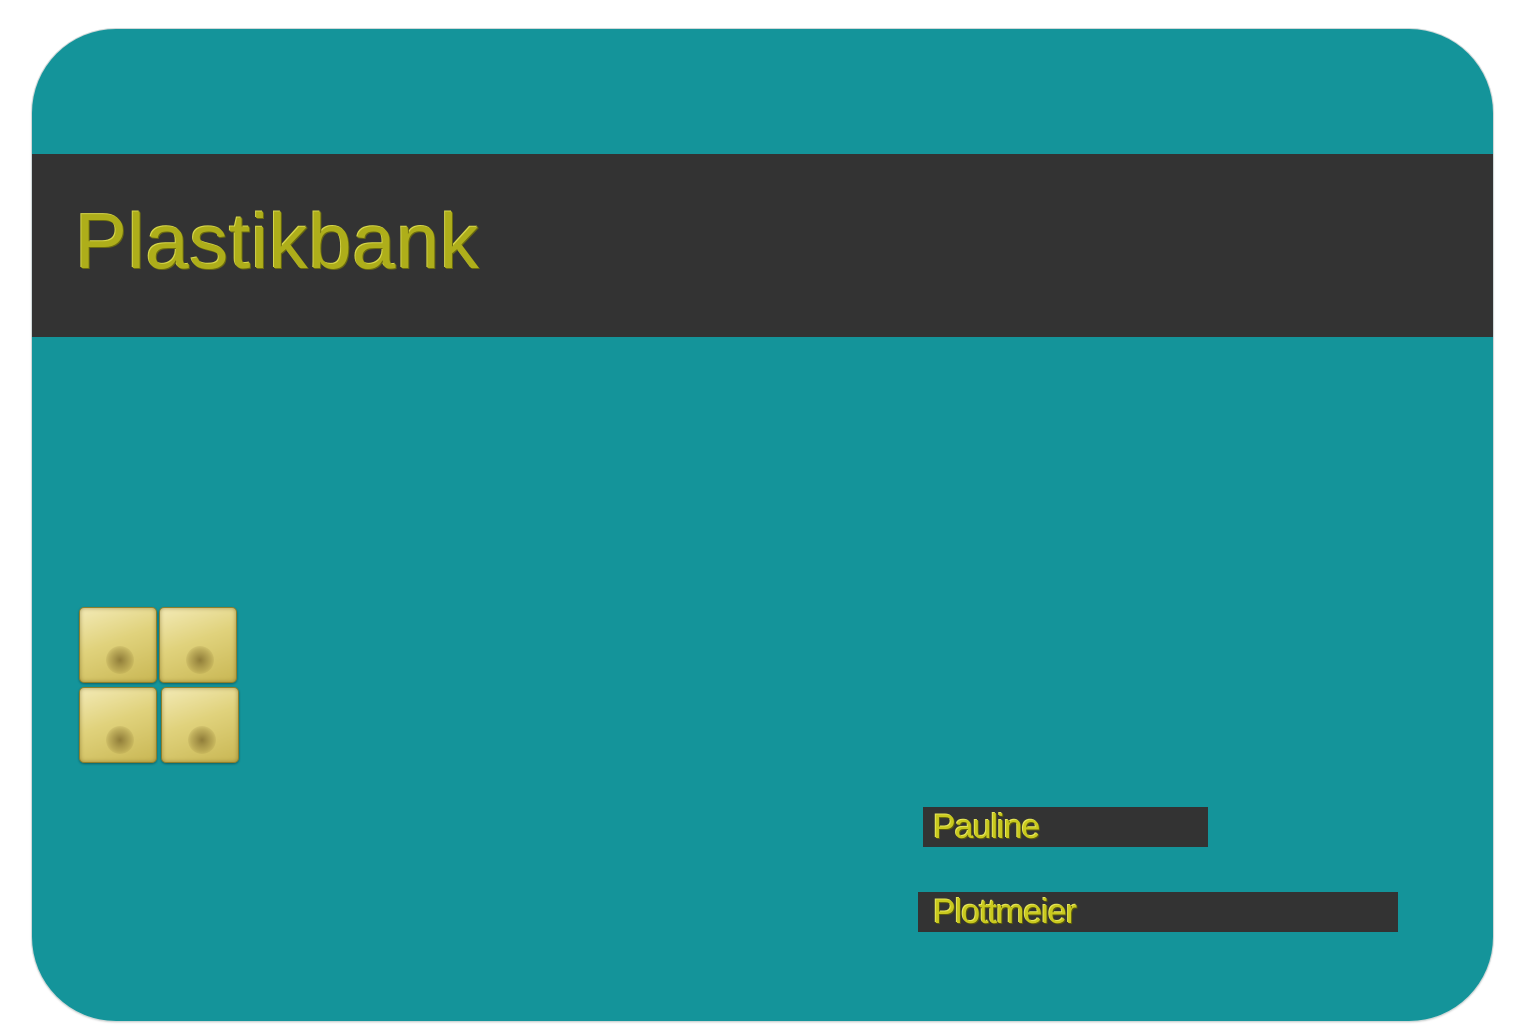  I want to click on cardholder-first-name: Pauline, so click(986, 827).